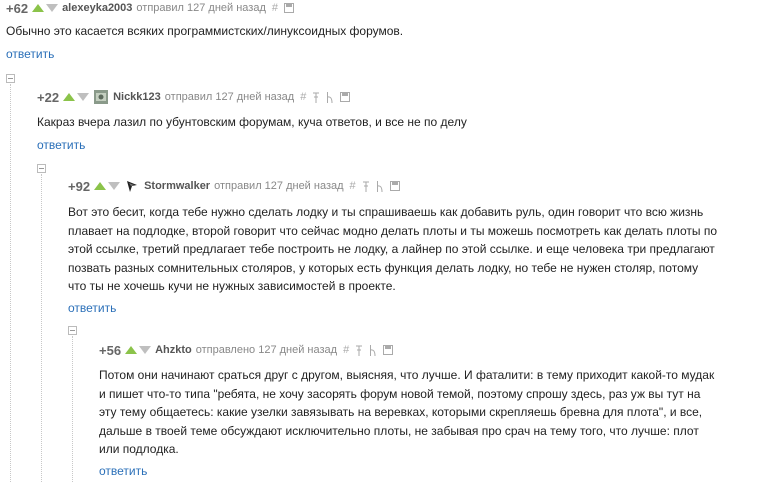  Describe the element at coordinates (48, 97) in the screenshot. I see `comment-rating: +22` at that location.